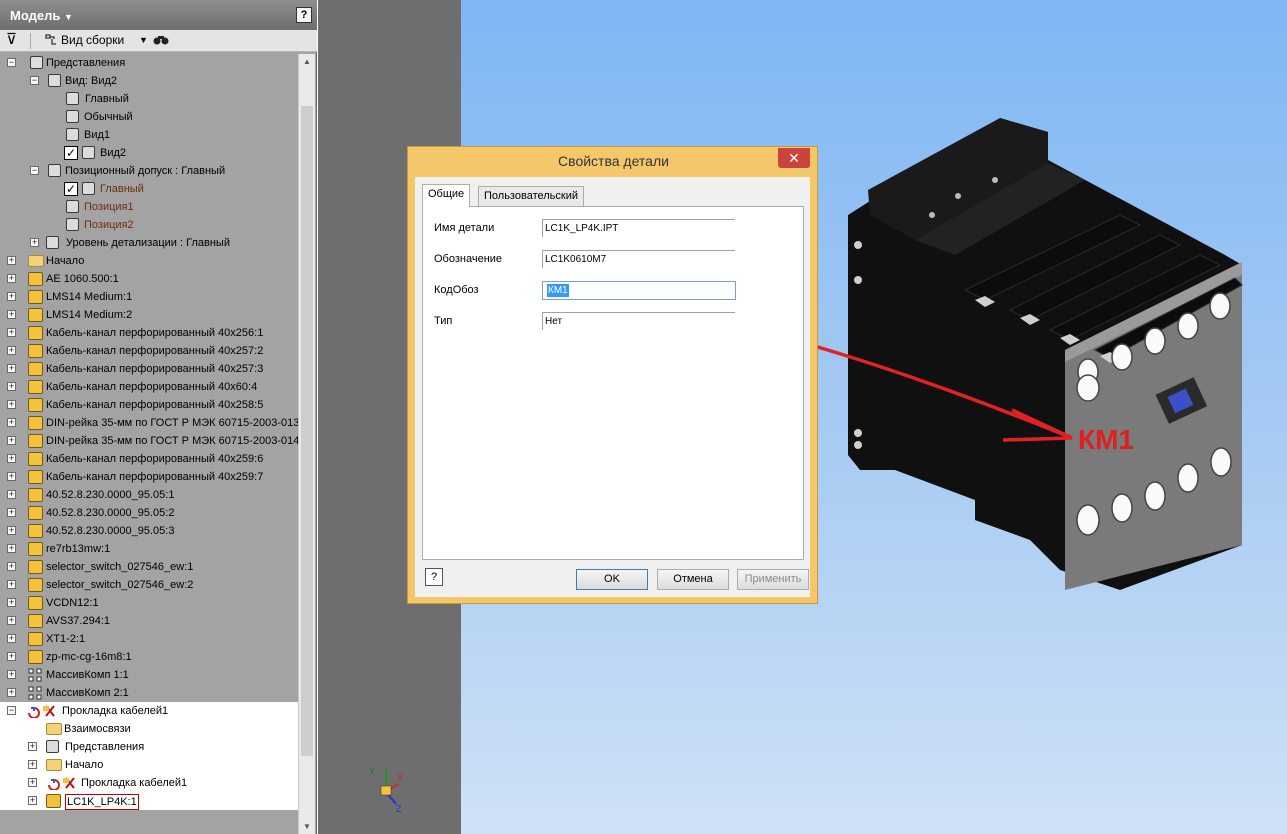 This screenshot has width=1287, height=834. What do you see at coordinates (304, 15) in the screenshot?
I see `help-icon: ?` at bounding box center [304, 15].